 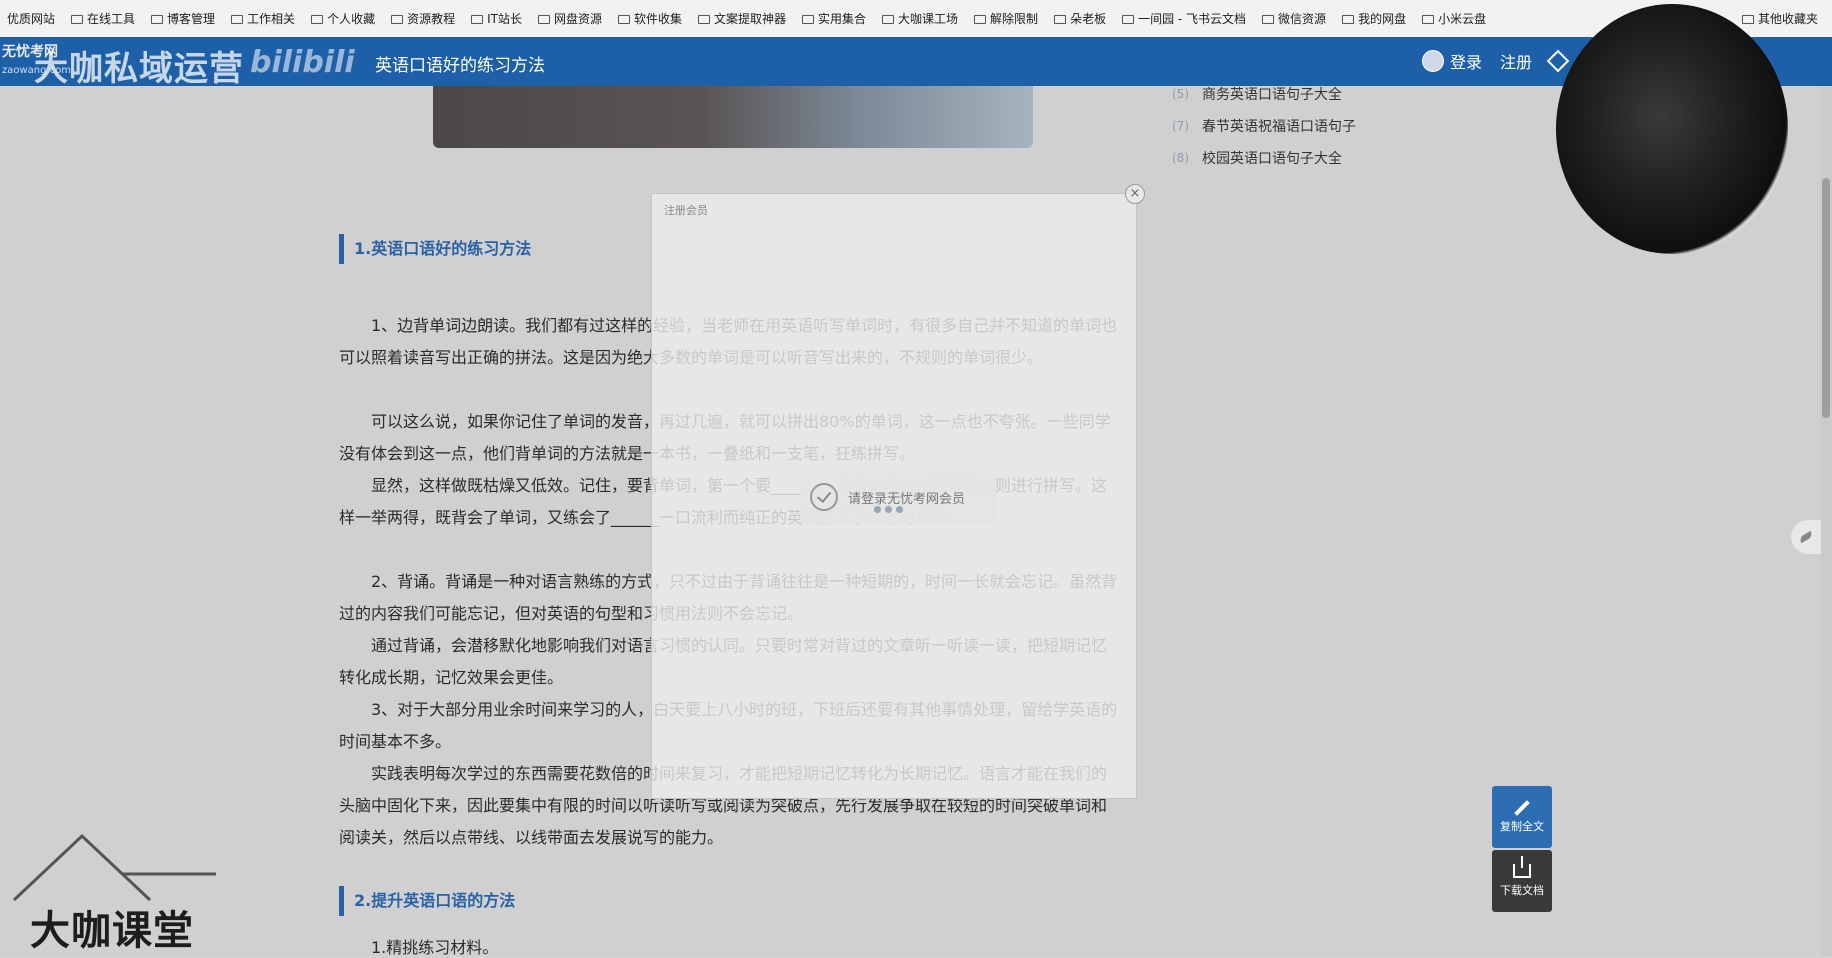 I want to click on bookmark-2: 博客管理, so click(x=183, y=19).